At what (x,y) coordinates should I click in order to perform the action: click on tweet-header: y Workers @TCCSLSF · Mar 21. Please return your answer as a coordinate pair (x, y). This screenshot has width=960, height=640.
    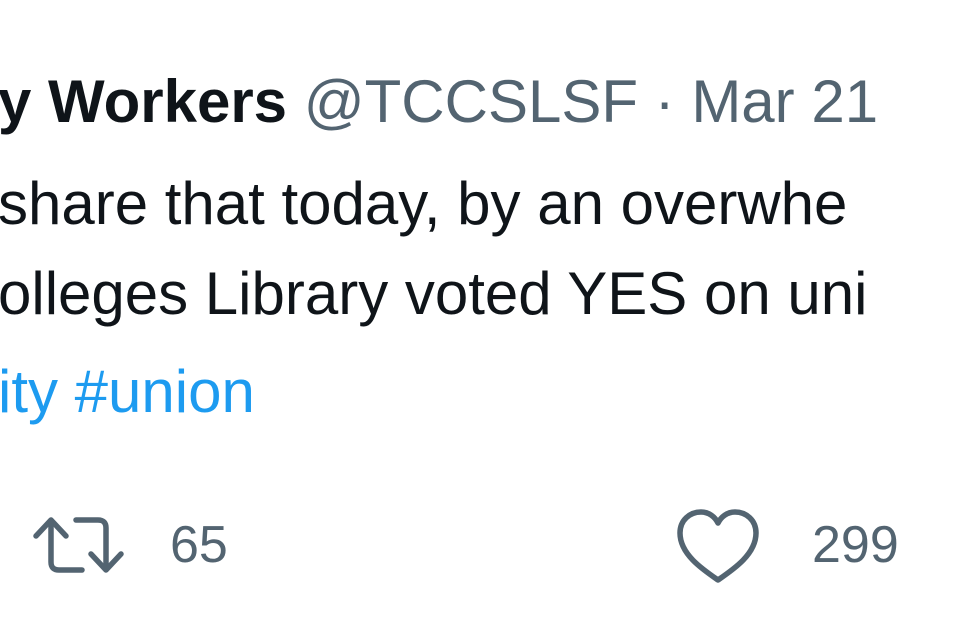
    Looking at the image, I should click on (439, 102).